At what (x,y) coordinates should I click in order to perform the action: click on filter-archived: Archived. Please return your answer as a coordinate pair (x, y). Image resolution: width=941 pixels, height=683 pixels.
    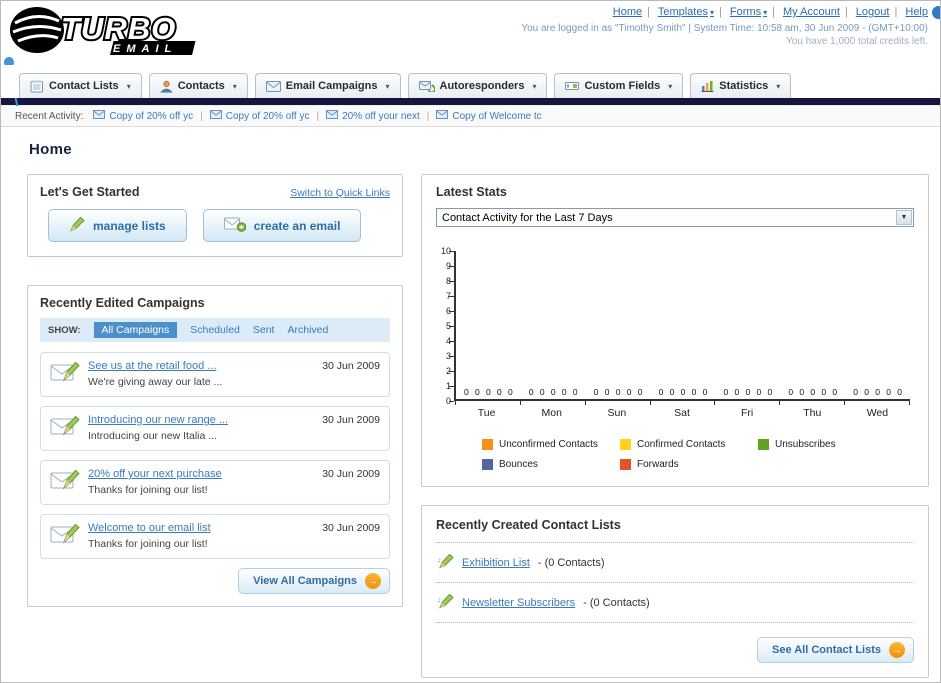
    Looking at the image, I should click on (307, 330).